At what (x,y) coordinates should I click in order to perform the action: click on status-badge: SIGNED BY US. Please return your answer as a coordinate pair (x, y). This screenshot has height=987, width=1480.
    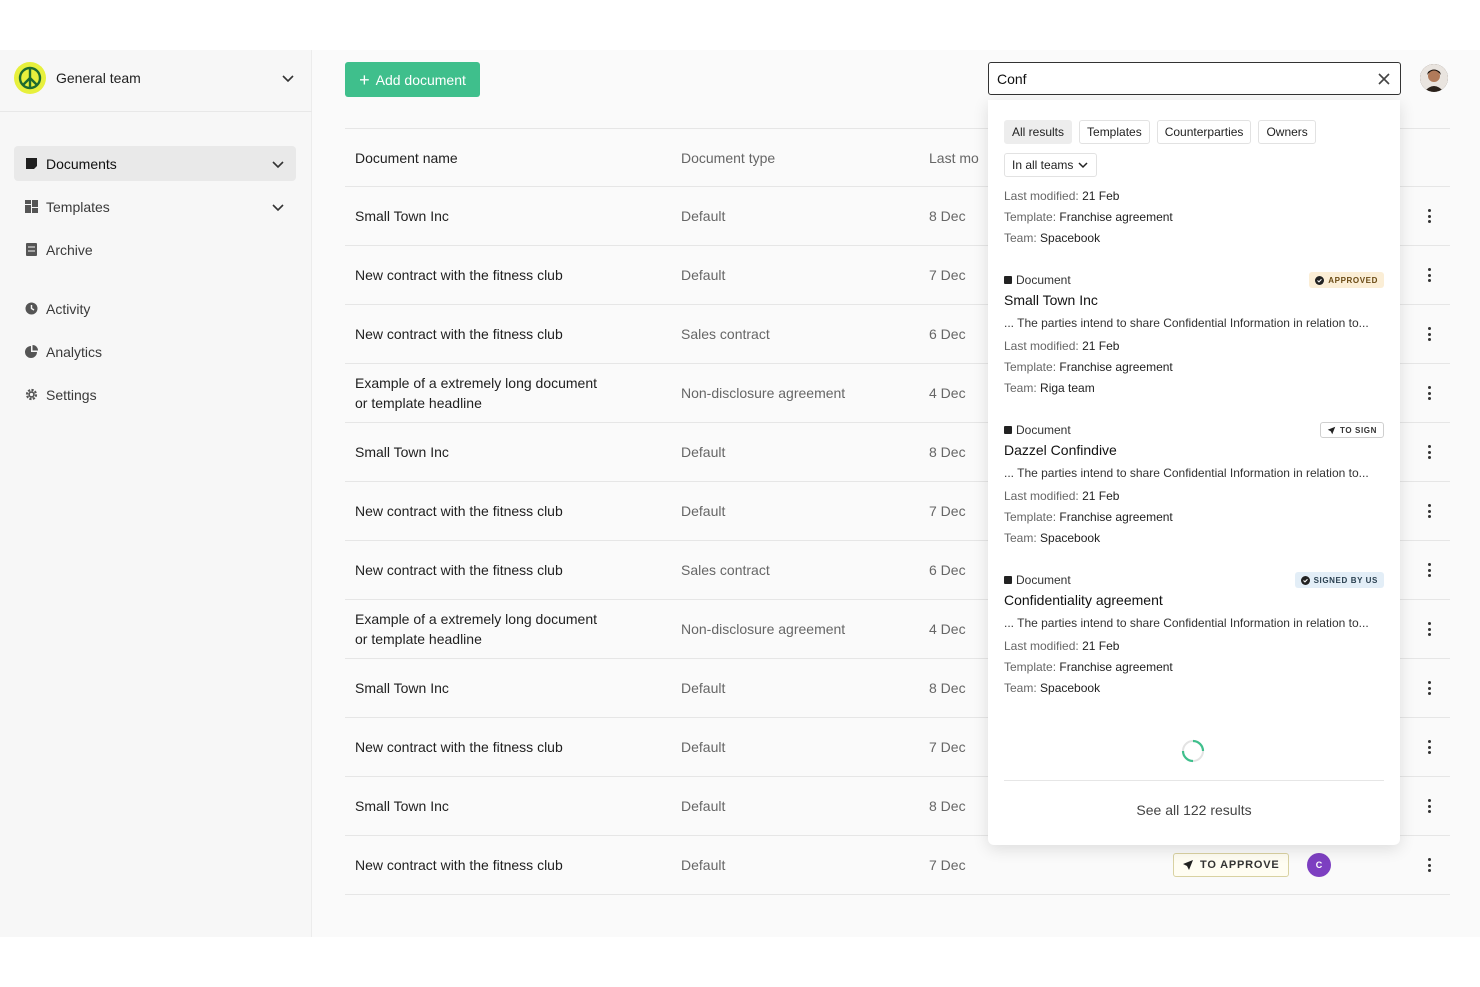
    Looking at the image, I should click on (1339, 580).